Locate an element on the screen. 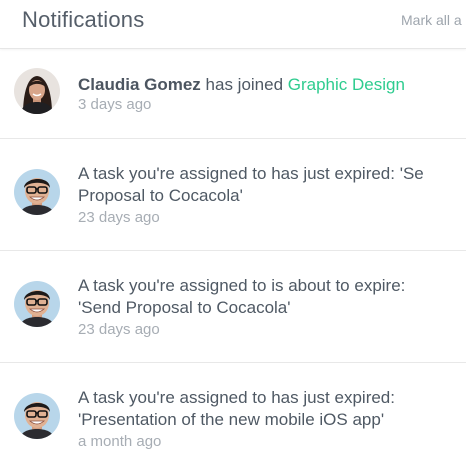 The image size is (466, 466). notifications-header: Notifications Mark all a is located at coordinates (233, 24).